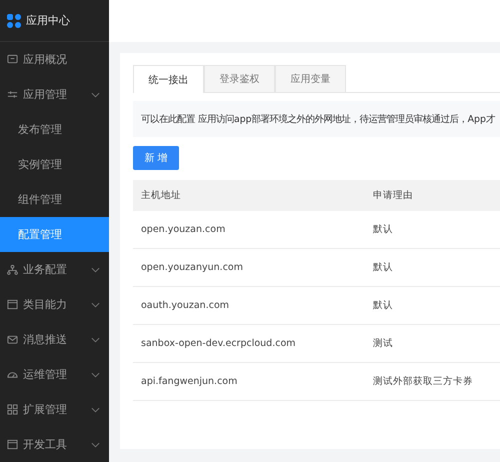  I want to click on table-cell-text: api.fangwenjun.com, so click(189, 381).